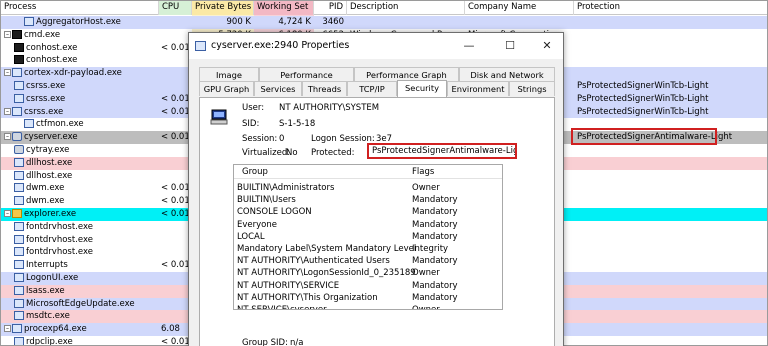 This screenshot has width=768, height=346. I want to click on session-value: 0, so click(282, 139).